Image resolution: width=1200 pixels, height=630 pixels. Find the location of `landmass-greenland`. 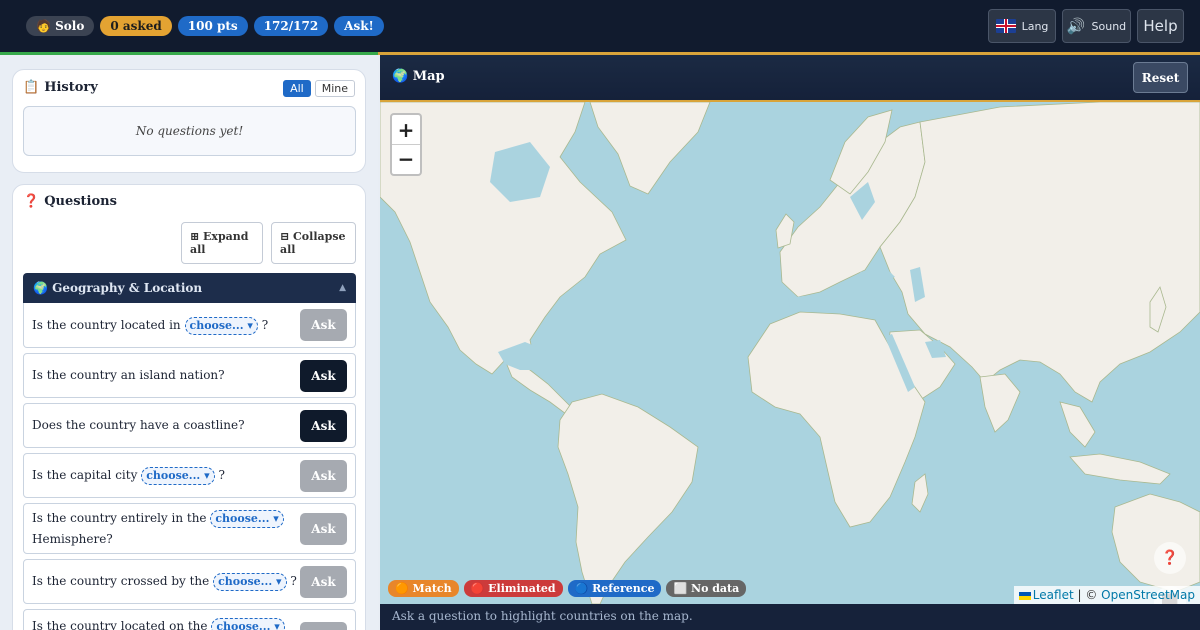

landmass-greenland is located at coordinates (650, 148).